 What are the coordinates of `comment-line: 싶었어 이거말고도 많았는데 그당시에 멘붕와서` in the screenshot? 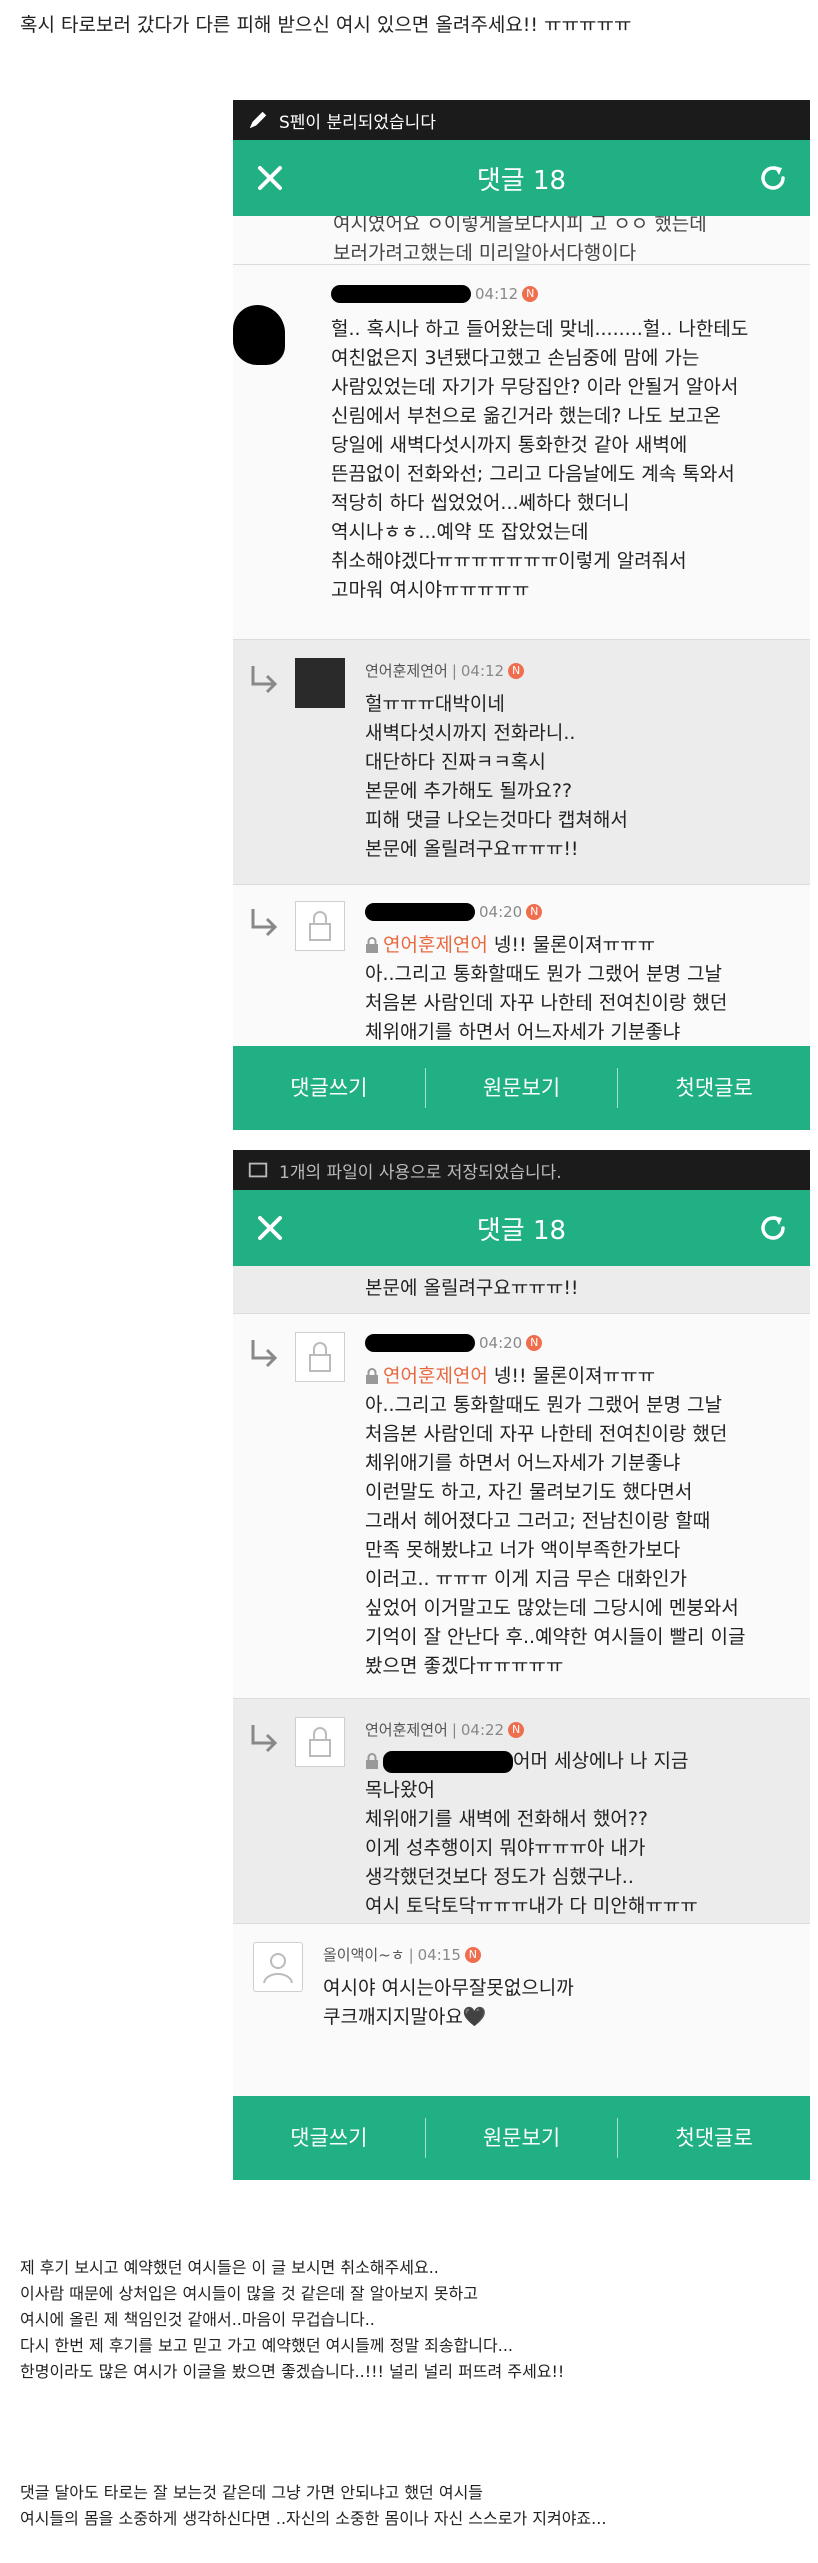 It's located at (552, 1608).